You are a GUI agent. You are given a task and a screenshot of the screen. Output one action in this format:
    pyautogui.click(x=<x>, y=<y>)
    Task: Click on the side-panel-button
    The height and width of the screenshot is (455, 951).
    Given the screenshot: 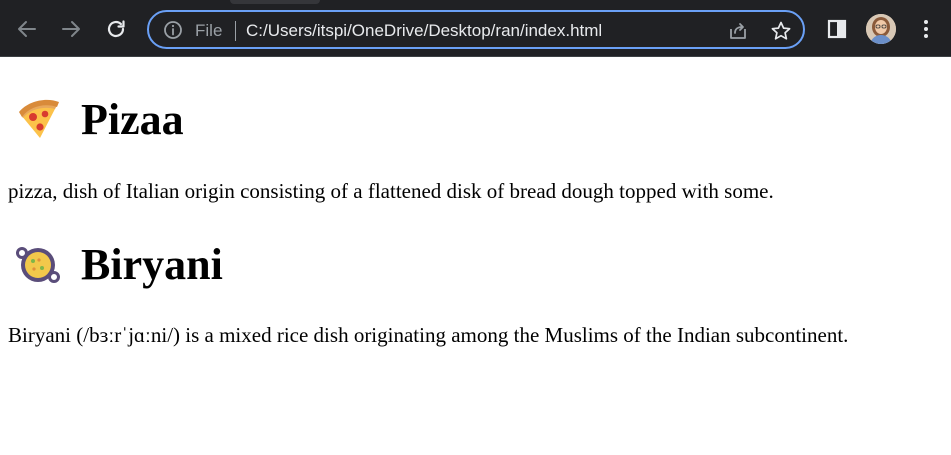 What is the action you would take?
    pyautogui.click(x=837, y=29)
    